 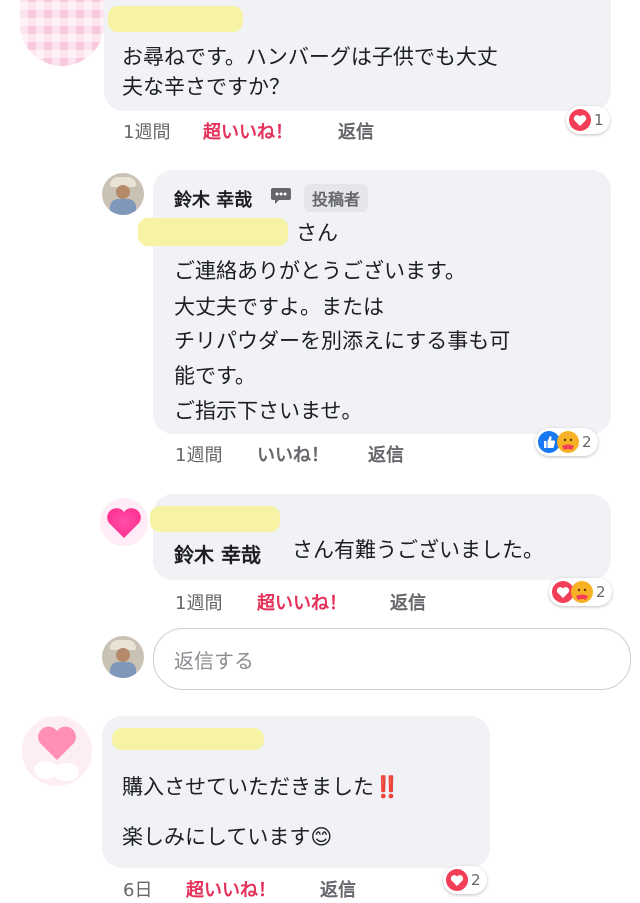 What do you see at coordinates (214, 661) in the screenshot?
I see `reply-input-placeholder: 返信する` at bounding box center [214, 661].